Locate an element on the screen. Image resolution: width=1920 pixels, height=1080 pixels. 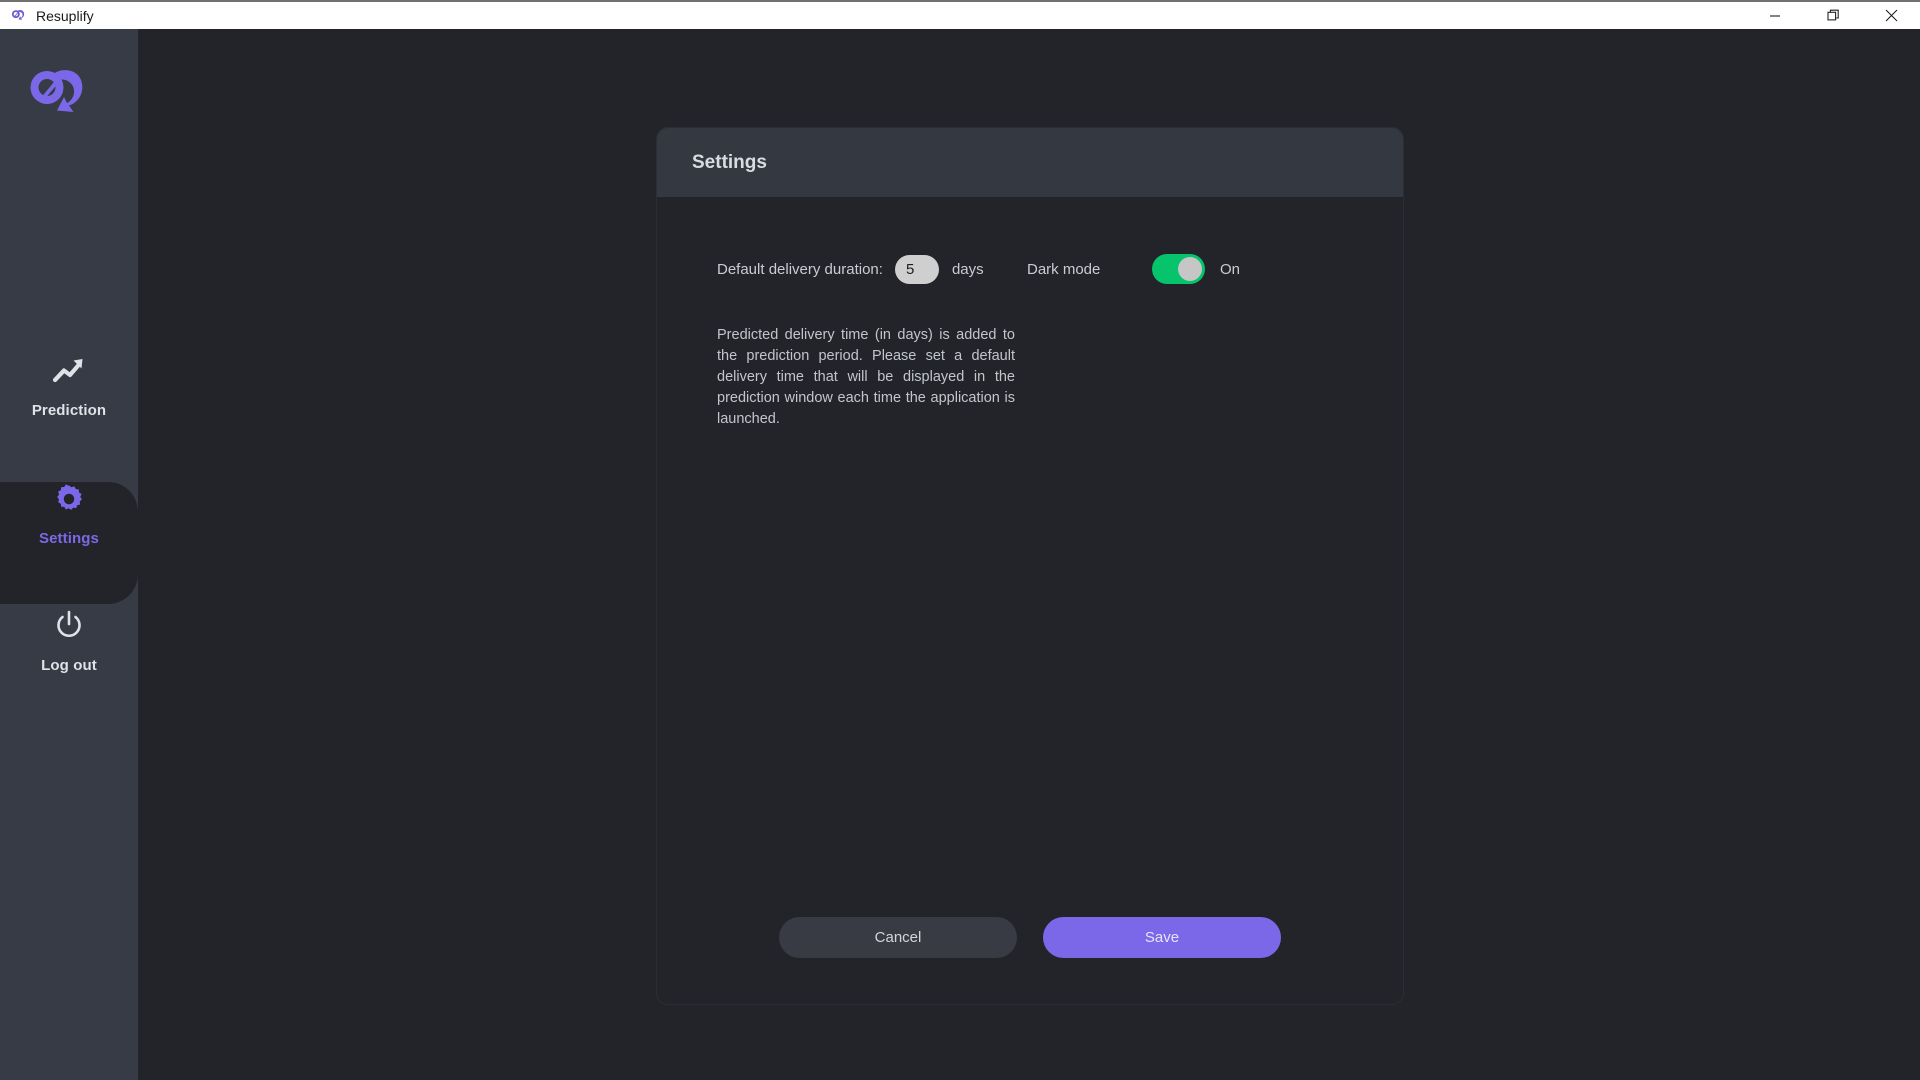
close-button is located at coordinates (1891, 15).